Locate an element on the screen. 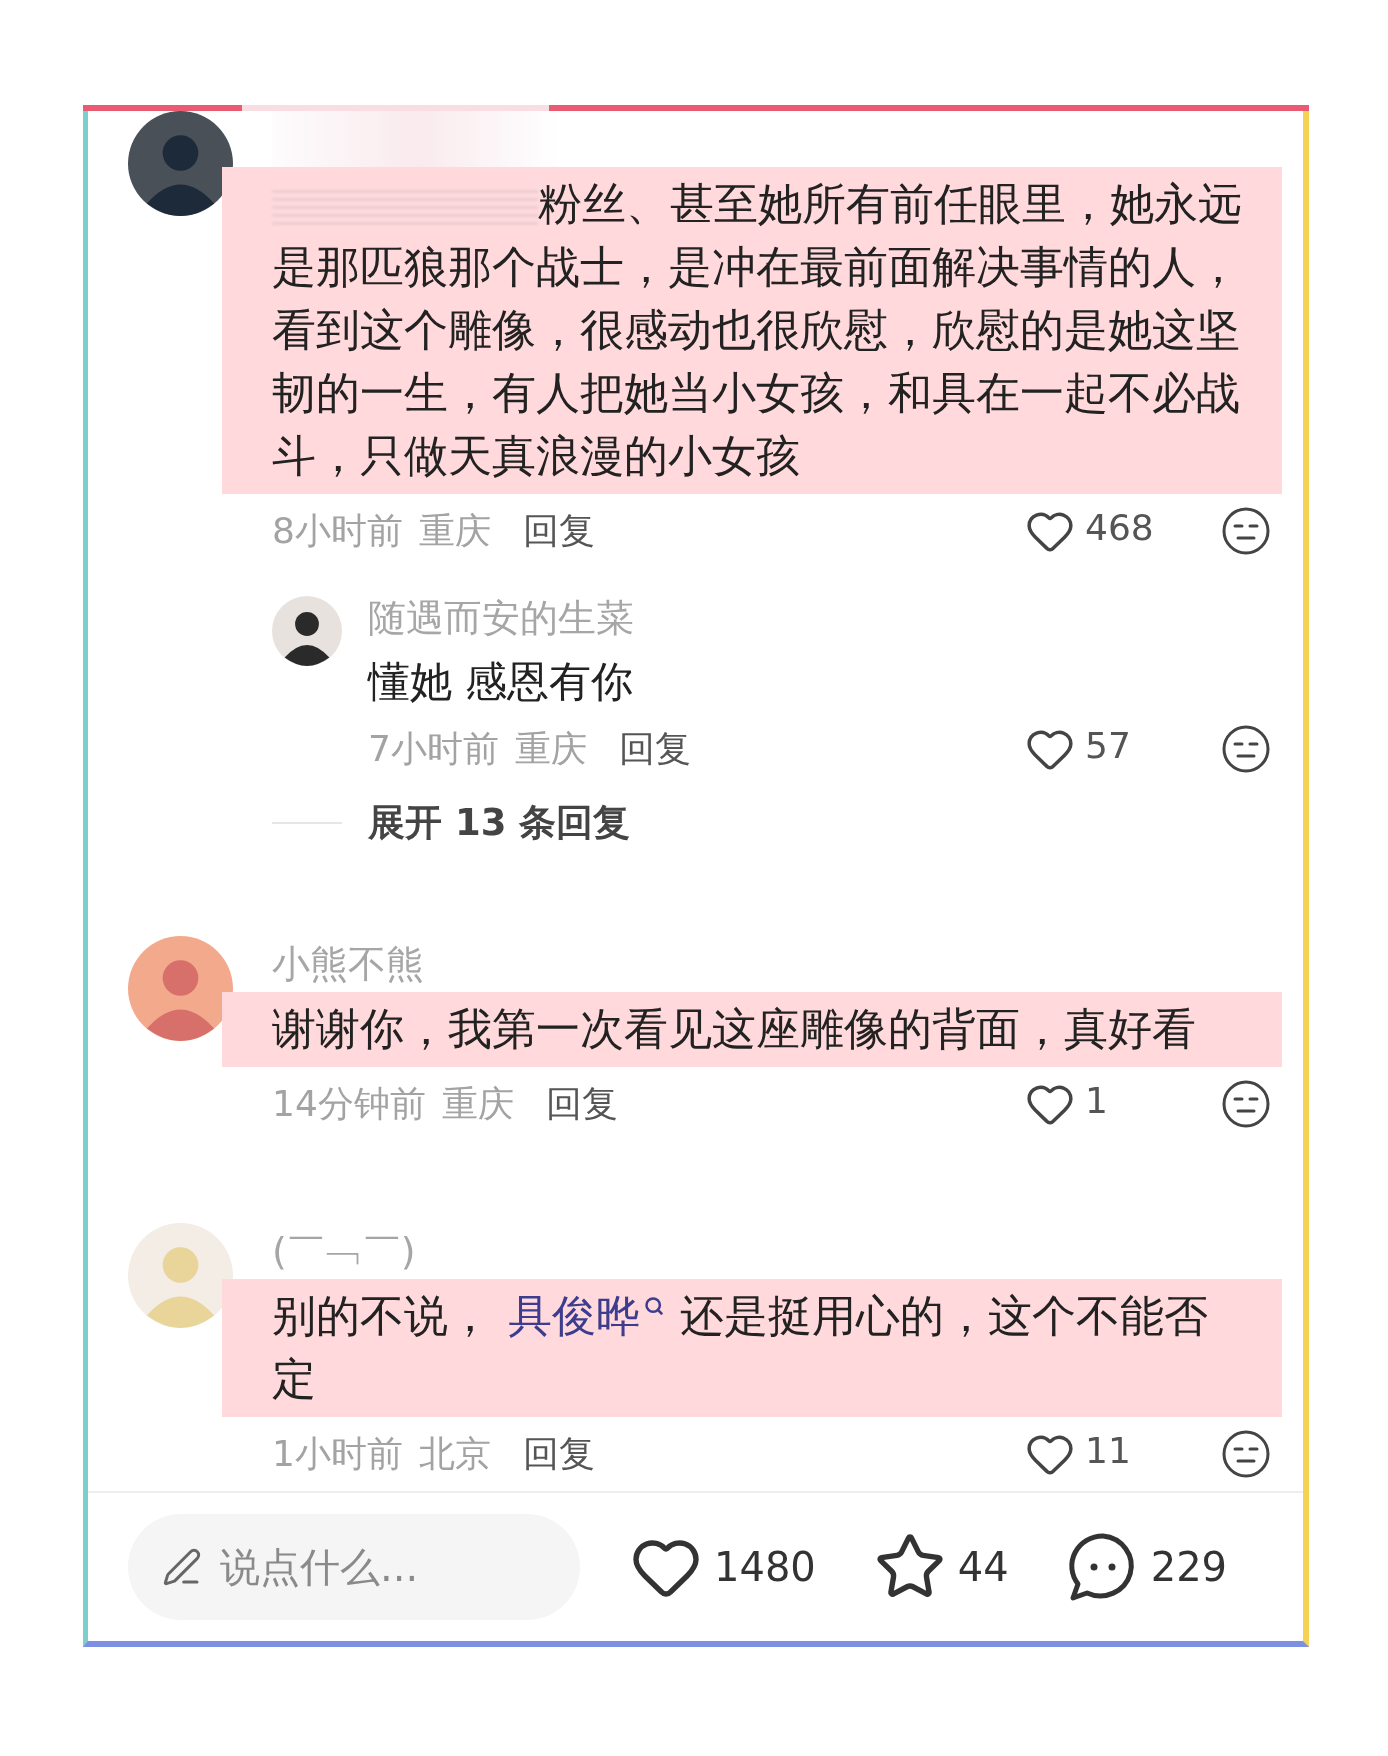 This screenshot has width=1388, height=1756. comment-author: (￣﹁￣) is located at coordinates (344, 1251).